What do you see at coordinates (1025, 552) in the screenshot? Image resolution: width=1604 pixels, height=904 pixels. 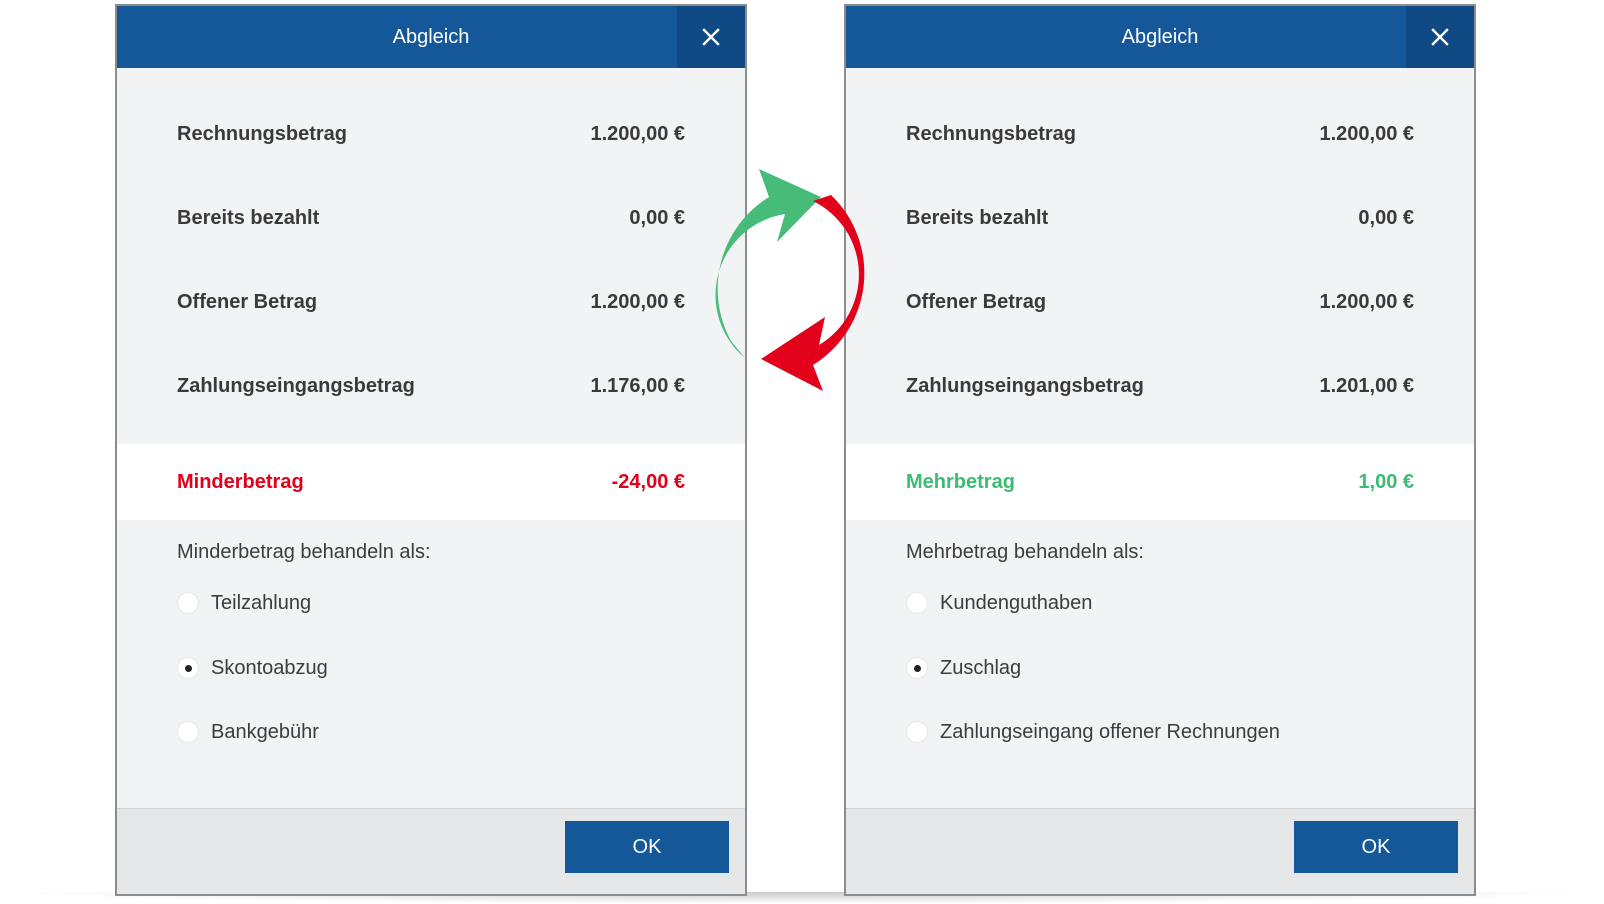 I see `treat-as-label: Mehrbetrag behandeln als:` at bounding box center [1025, 552].